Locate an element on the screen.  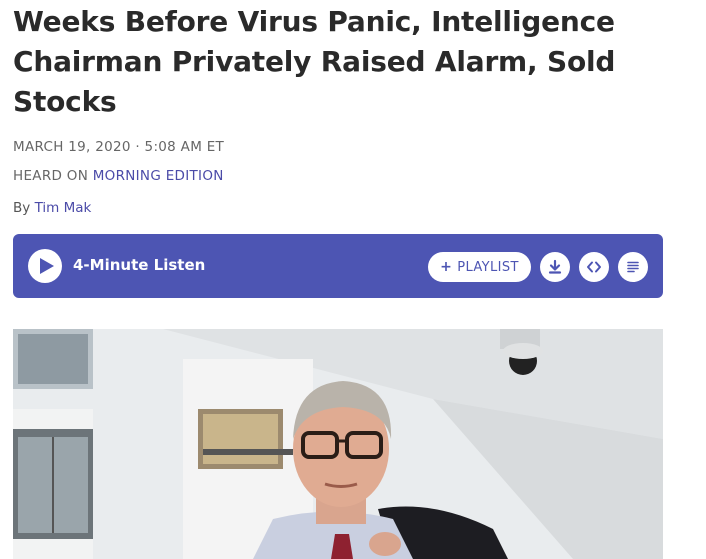
download-icon is located at coordinates (555, 266).